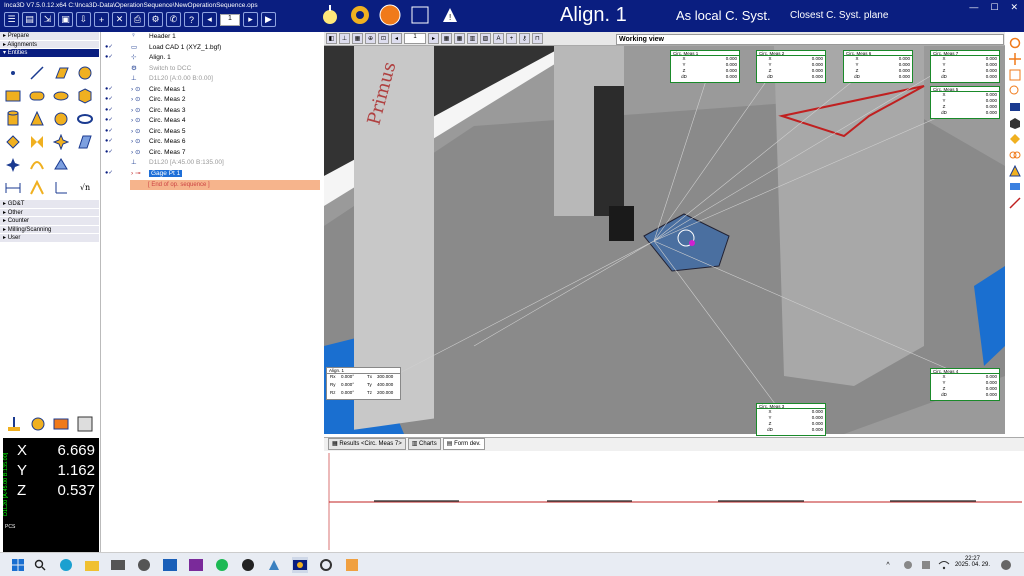 This screenshot has width=1024, height=576. What do you see at coordinates (137, 19) in the screenshot?
I see `print-icon: ⎙` at bounding box center [137, 19].